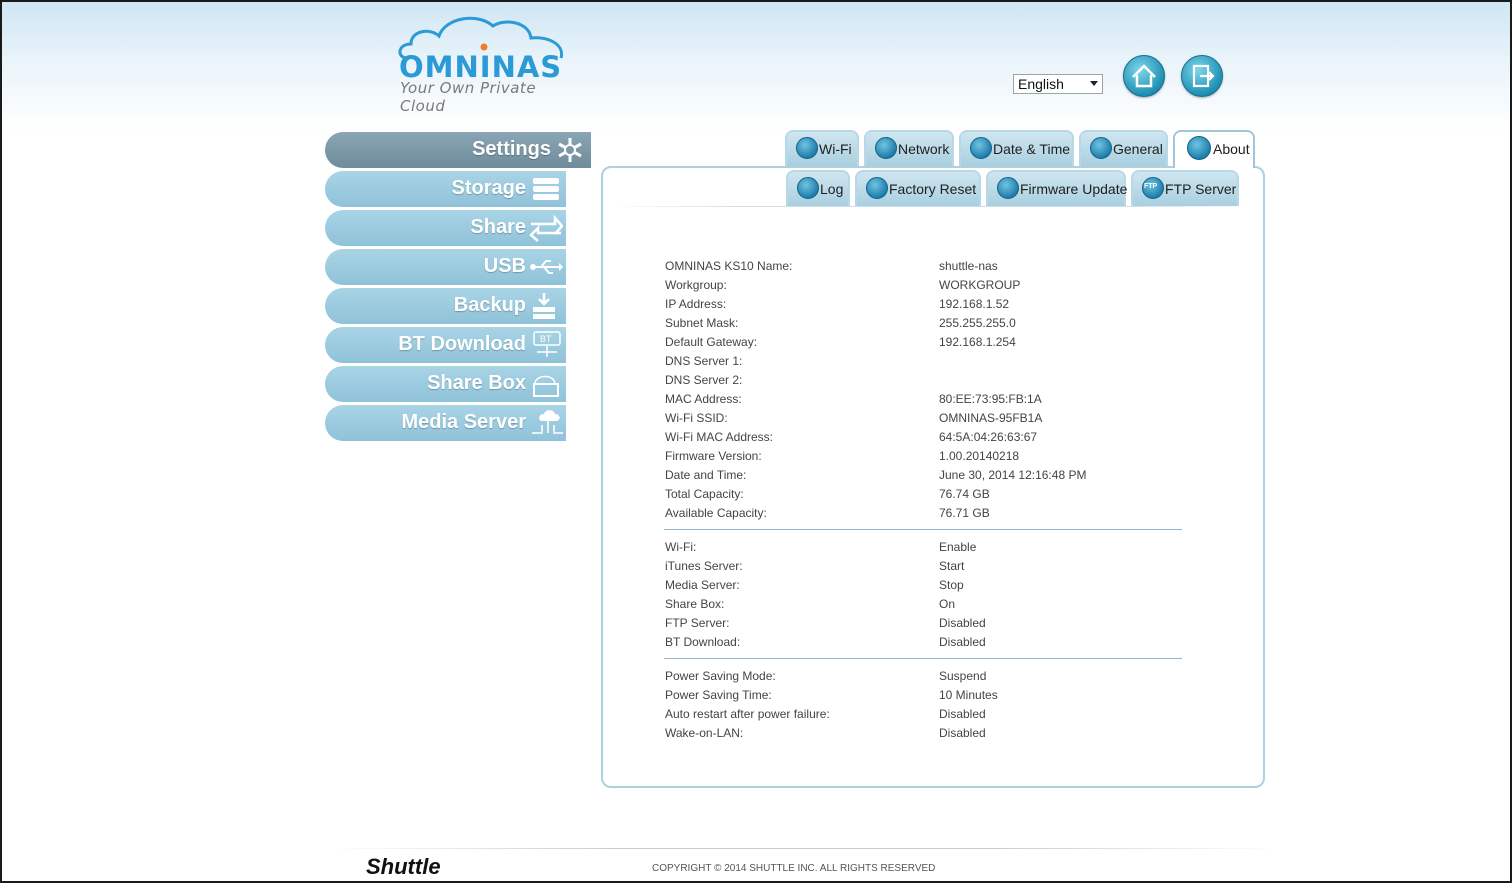 Image resolution: width=1512 pixels, height=883 pixels. I want to click on info-key: MAC Address:, so click(703, 399).